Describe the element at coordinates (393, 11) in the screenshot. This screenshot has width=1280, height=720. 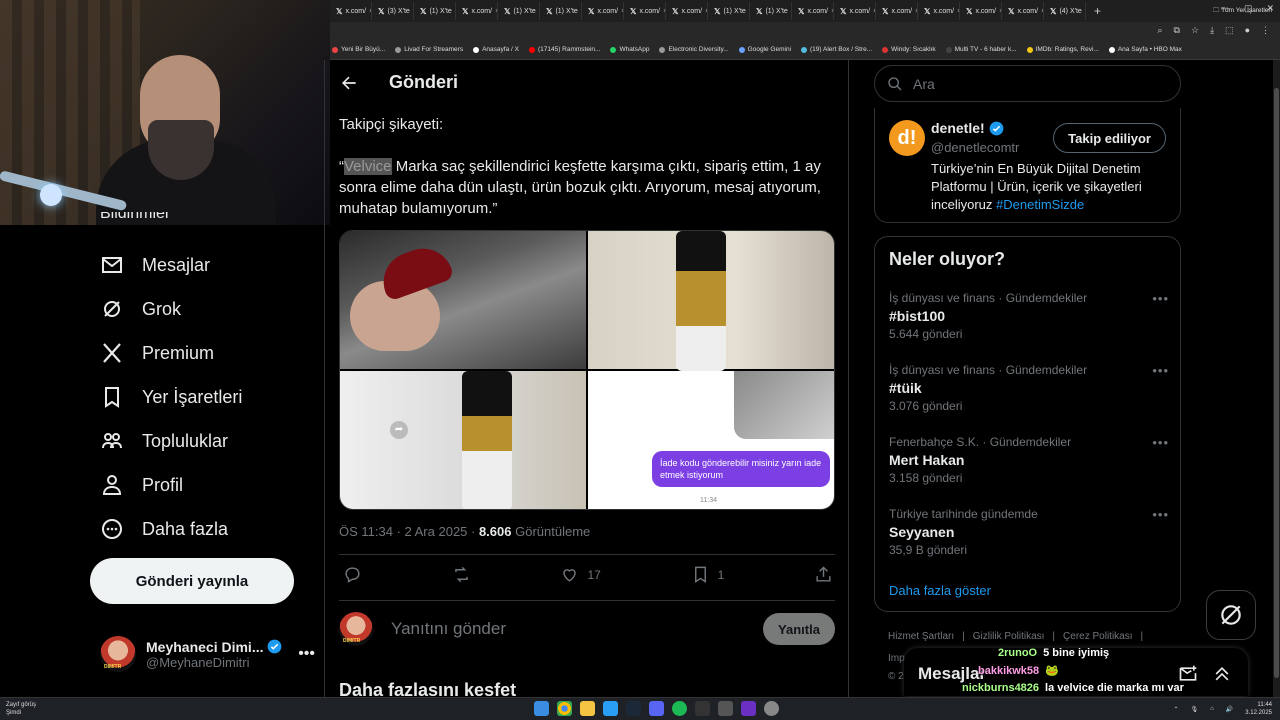
I see `browser-tab: 𝕏(3) X'te×` at that location.